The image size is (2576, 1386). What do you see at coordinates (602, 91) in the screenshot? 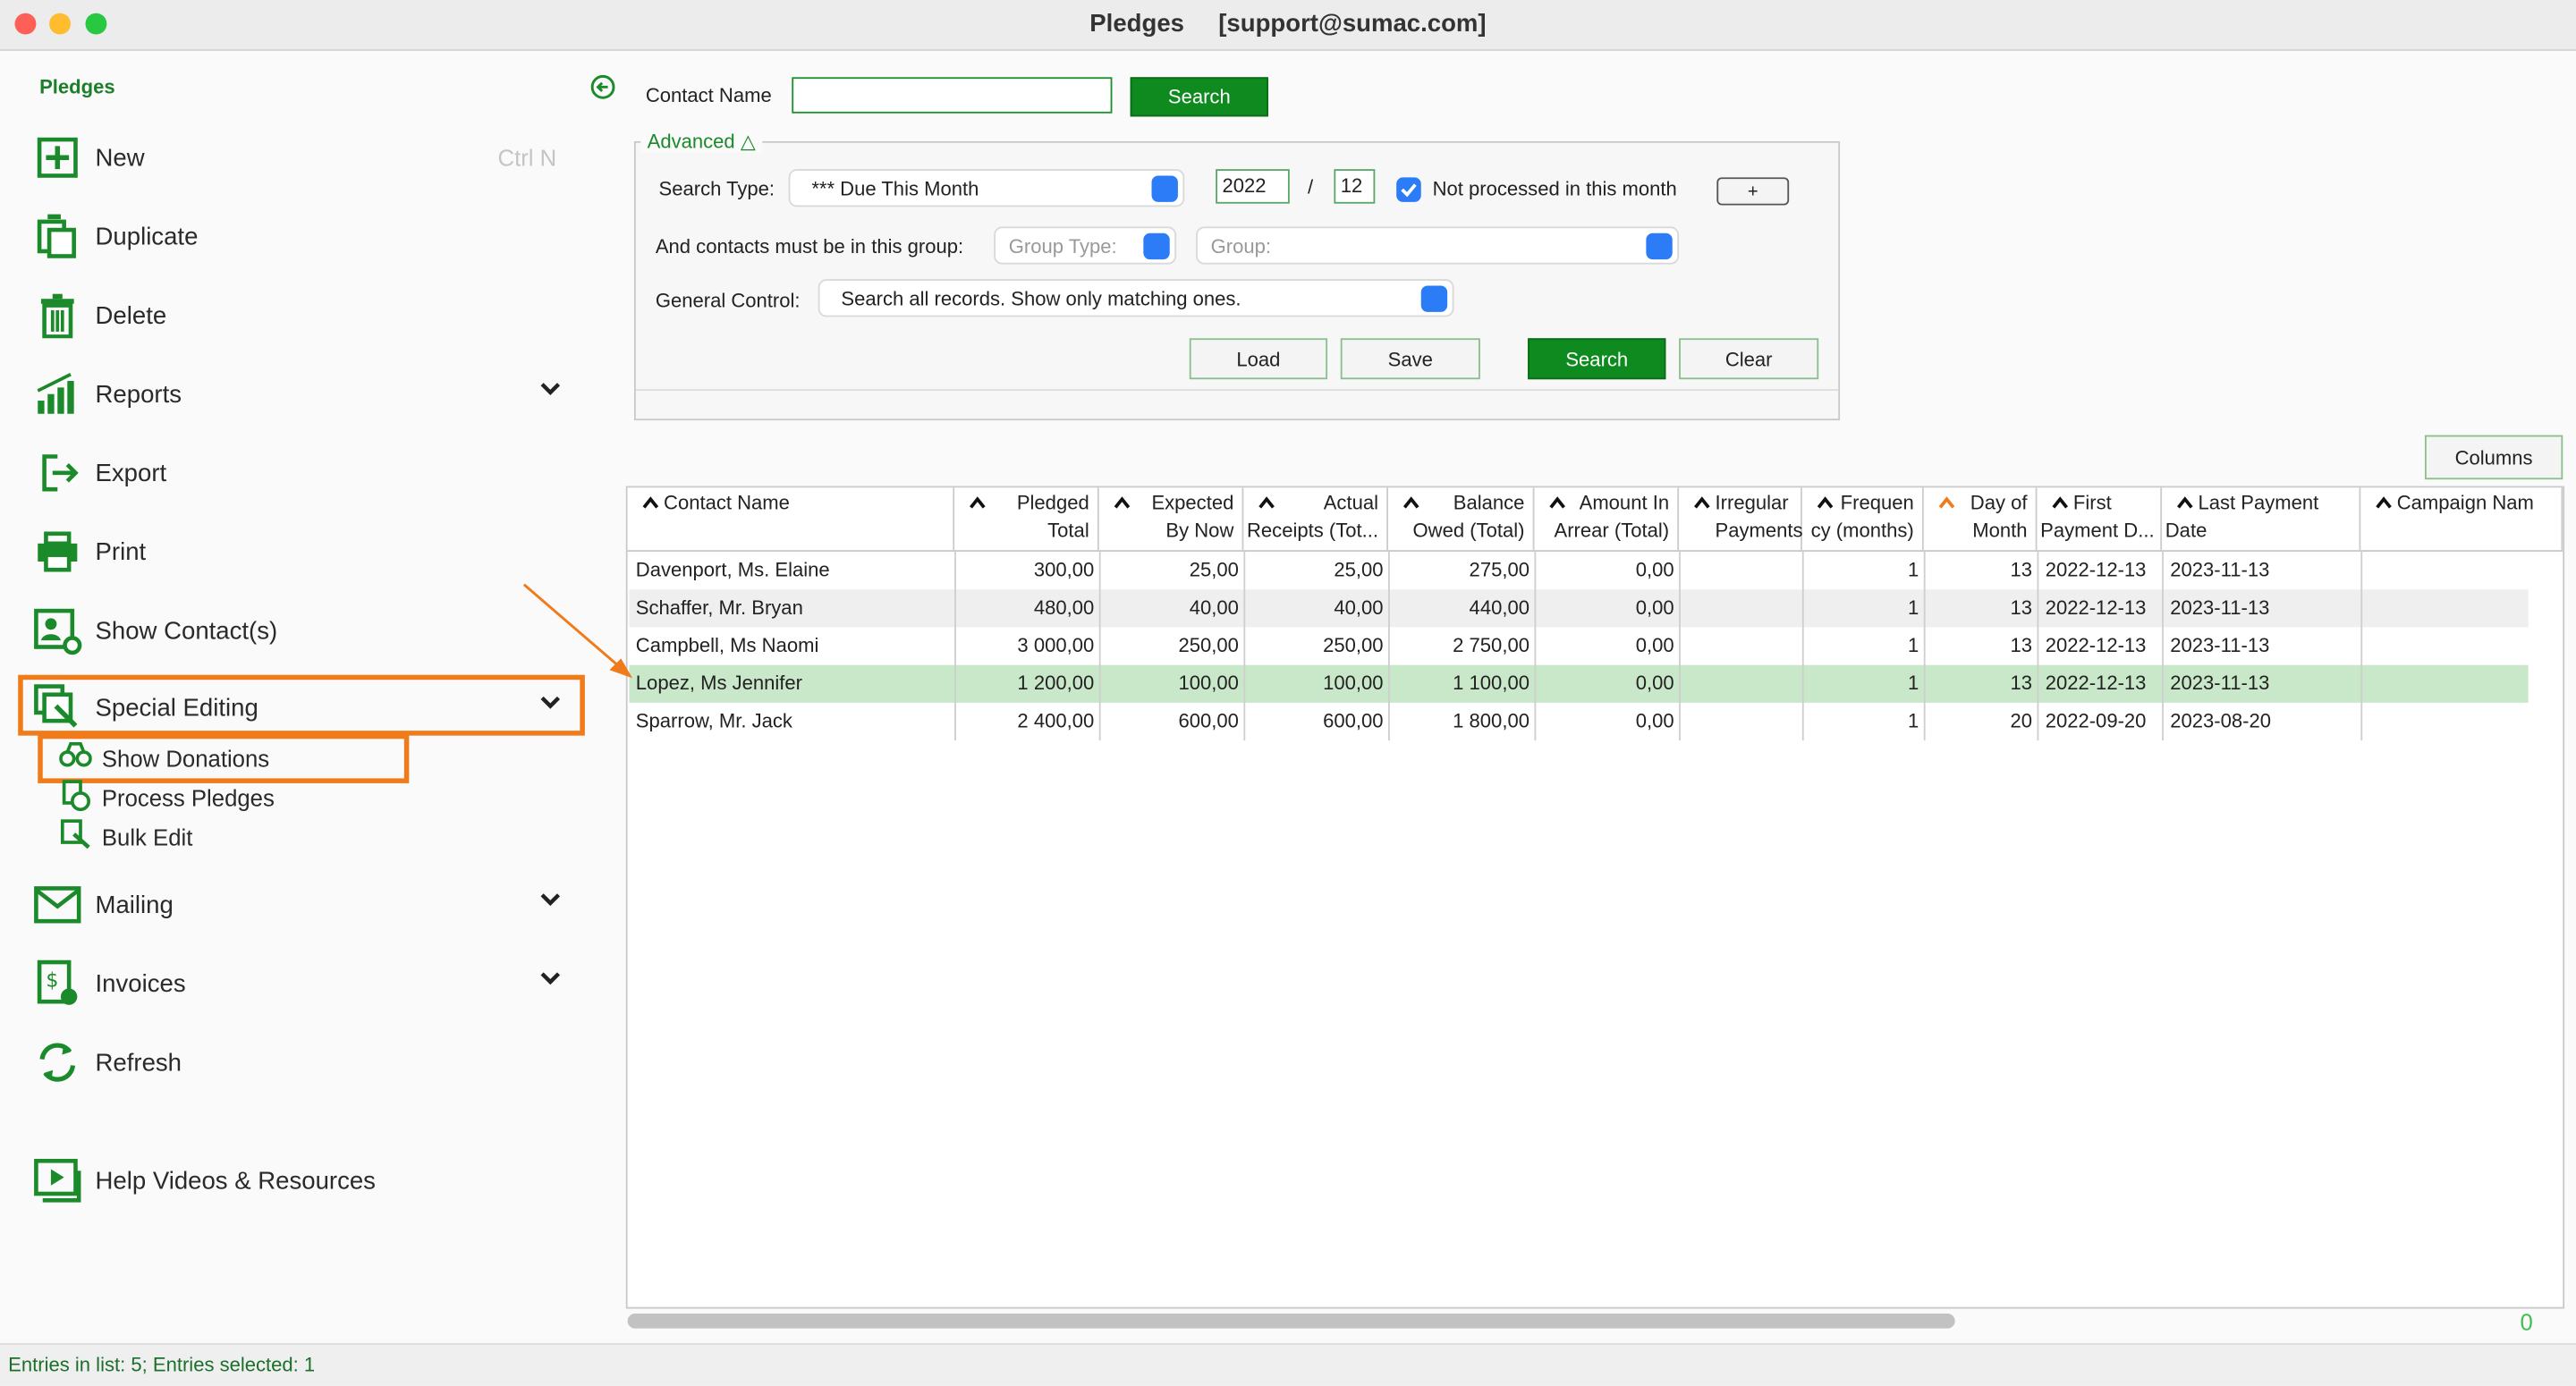
I see `collapse-sidebar-icon` at bounding box center [602, 91].